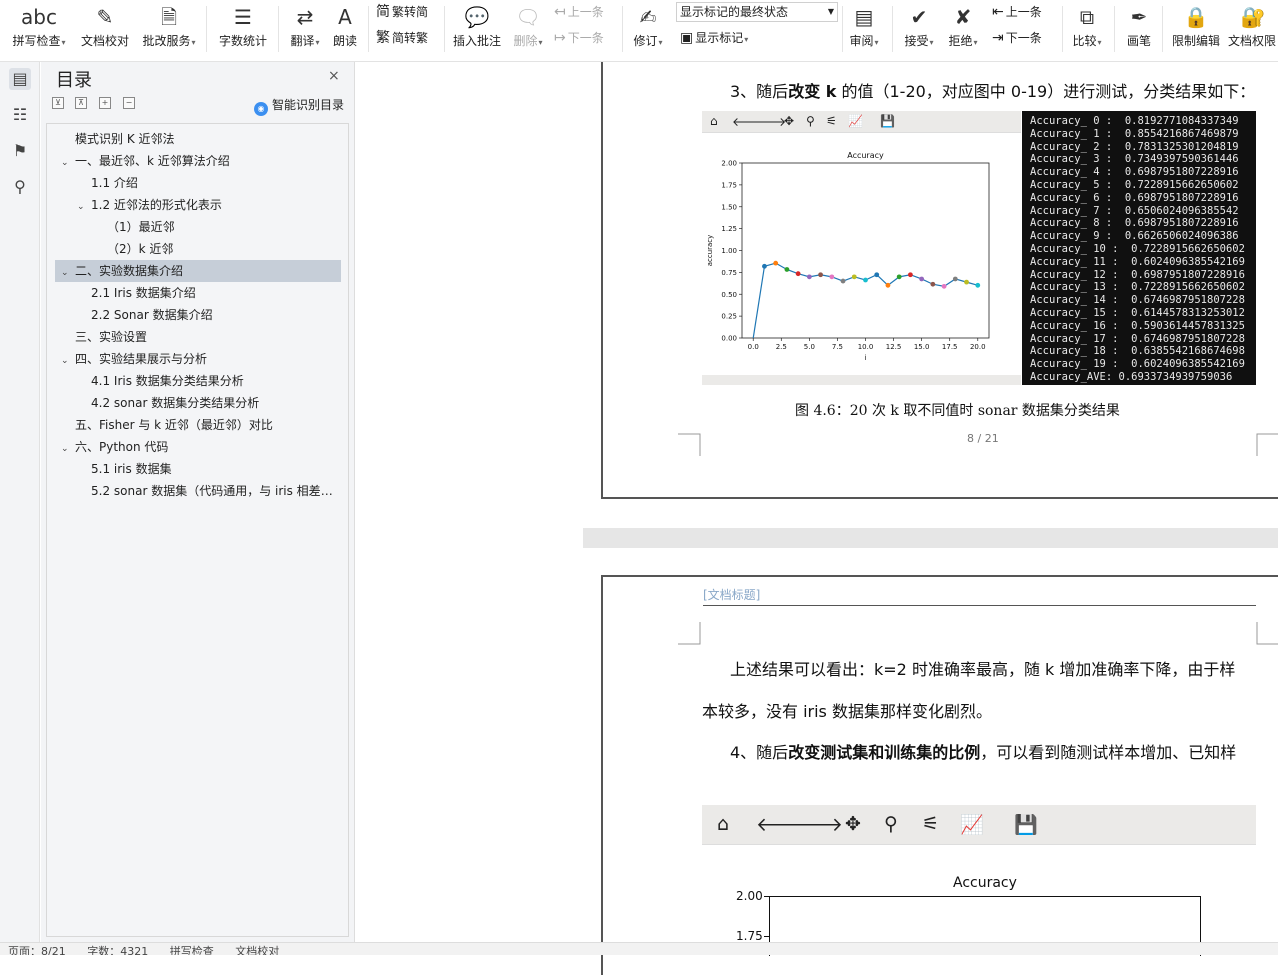 Image resolution: width=1278 pixels, height=975 pixels. Describe the element at coordinates (20, 115) in the screenshot. I see `outline-panel-icon: ☷` at that location.